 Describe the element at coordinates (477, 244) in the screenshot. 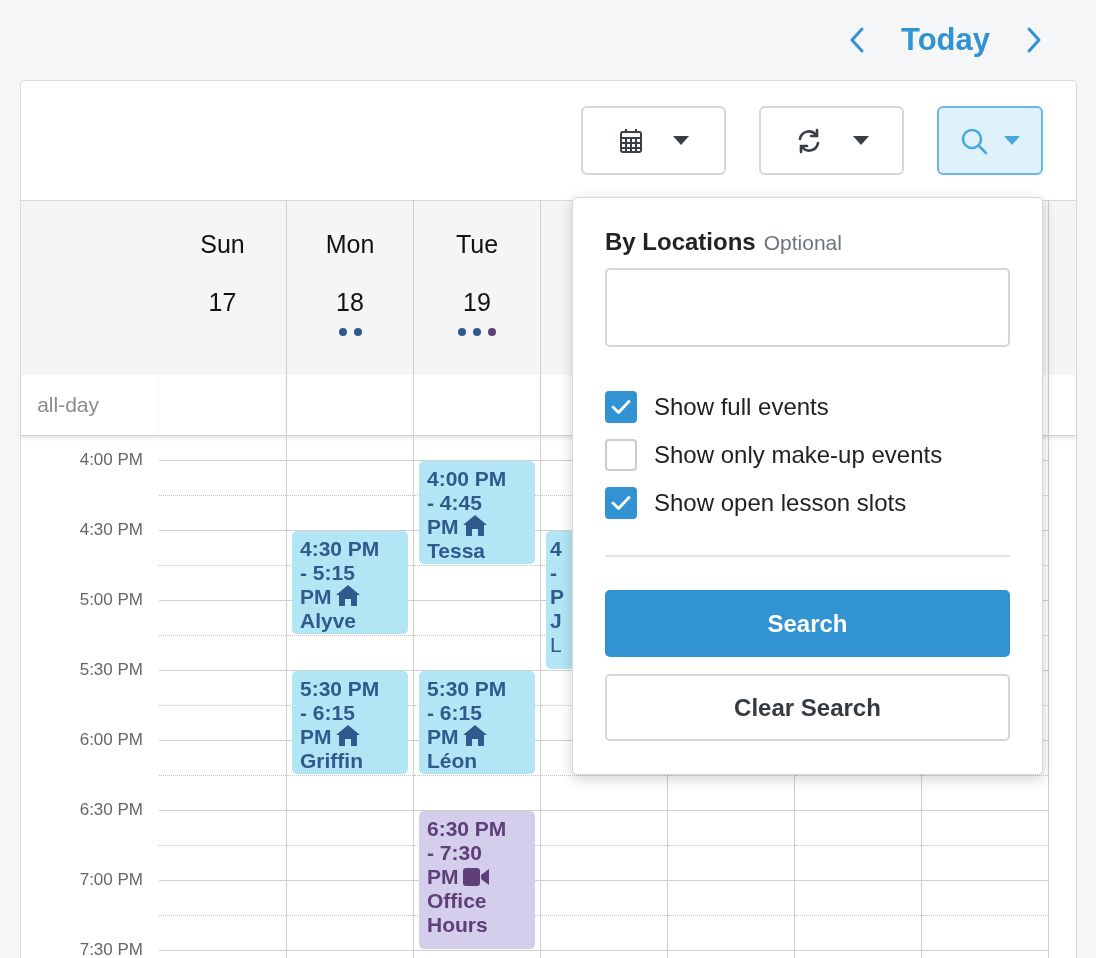

I see `day-name: Tue` at that location.